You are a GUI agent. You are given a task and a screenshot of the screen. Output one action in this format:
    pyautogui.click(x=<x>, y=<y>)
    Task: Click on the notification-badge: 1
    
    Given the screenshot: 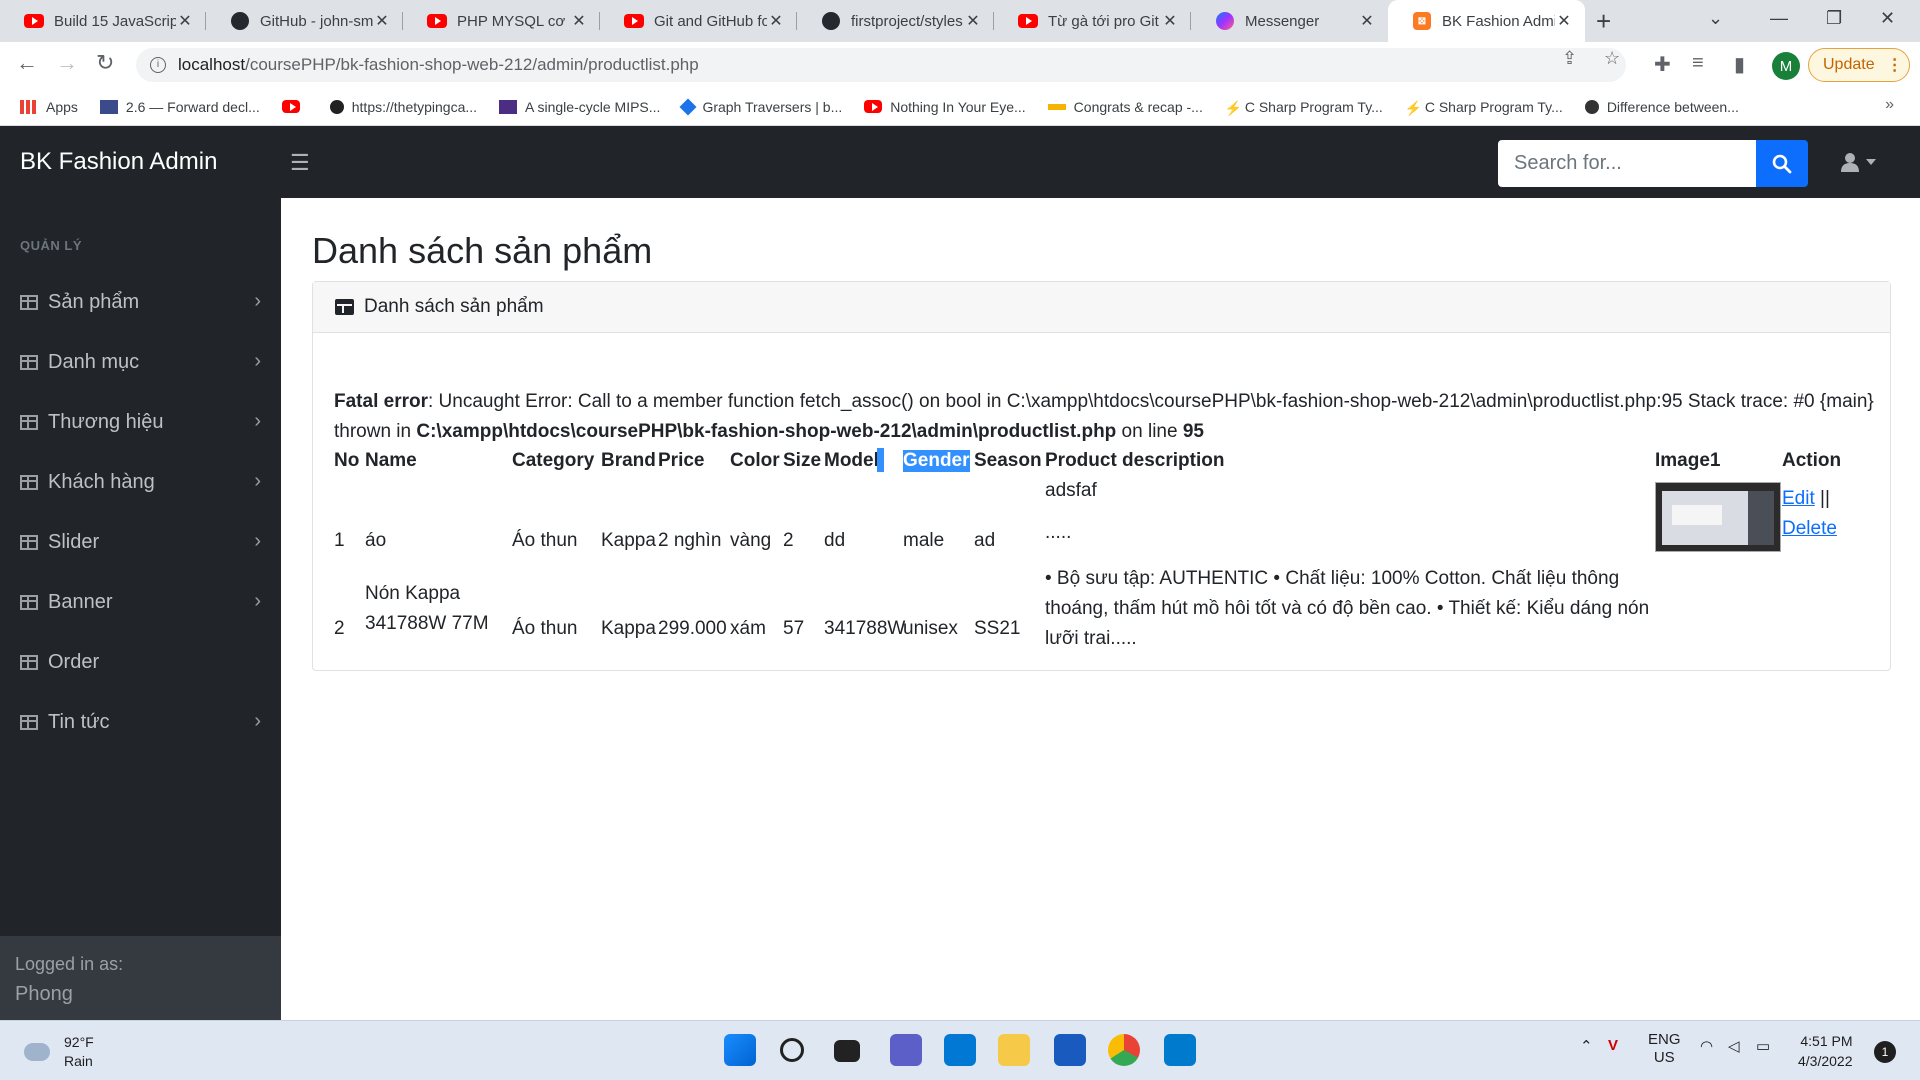 What is the action you would take?
    pyautogui.click(x=1885, y=1052)
    